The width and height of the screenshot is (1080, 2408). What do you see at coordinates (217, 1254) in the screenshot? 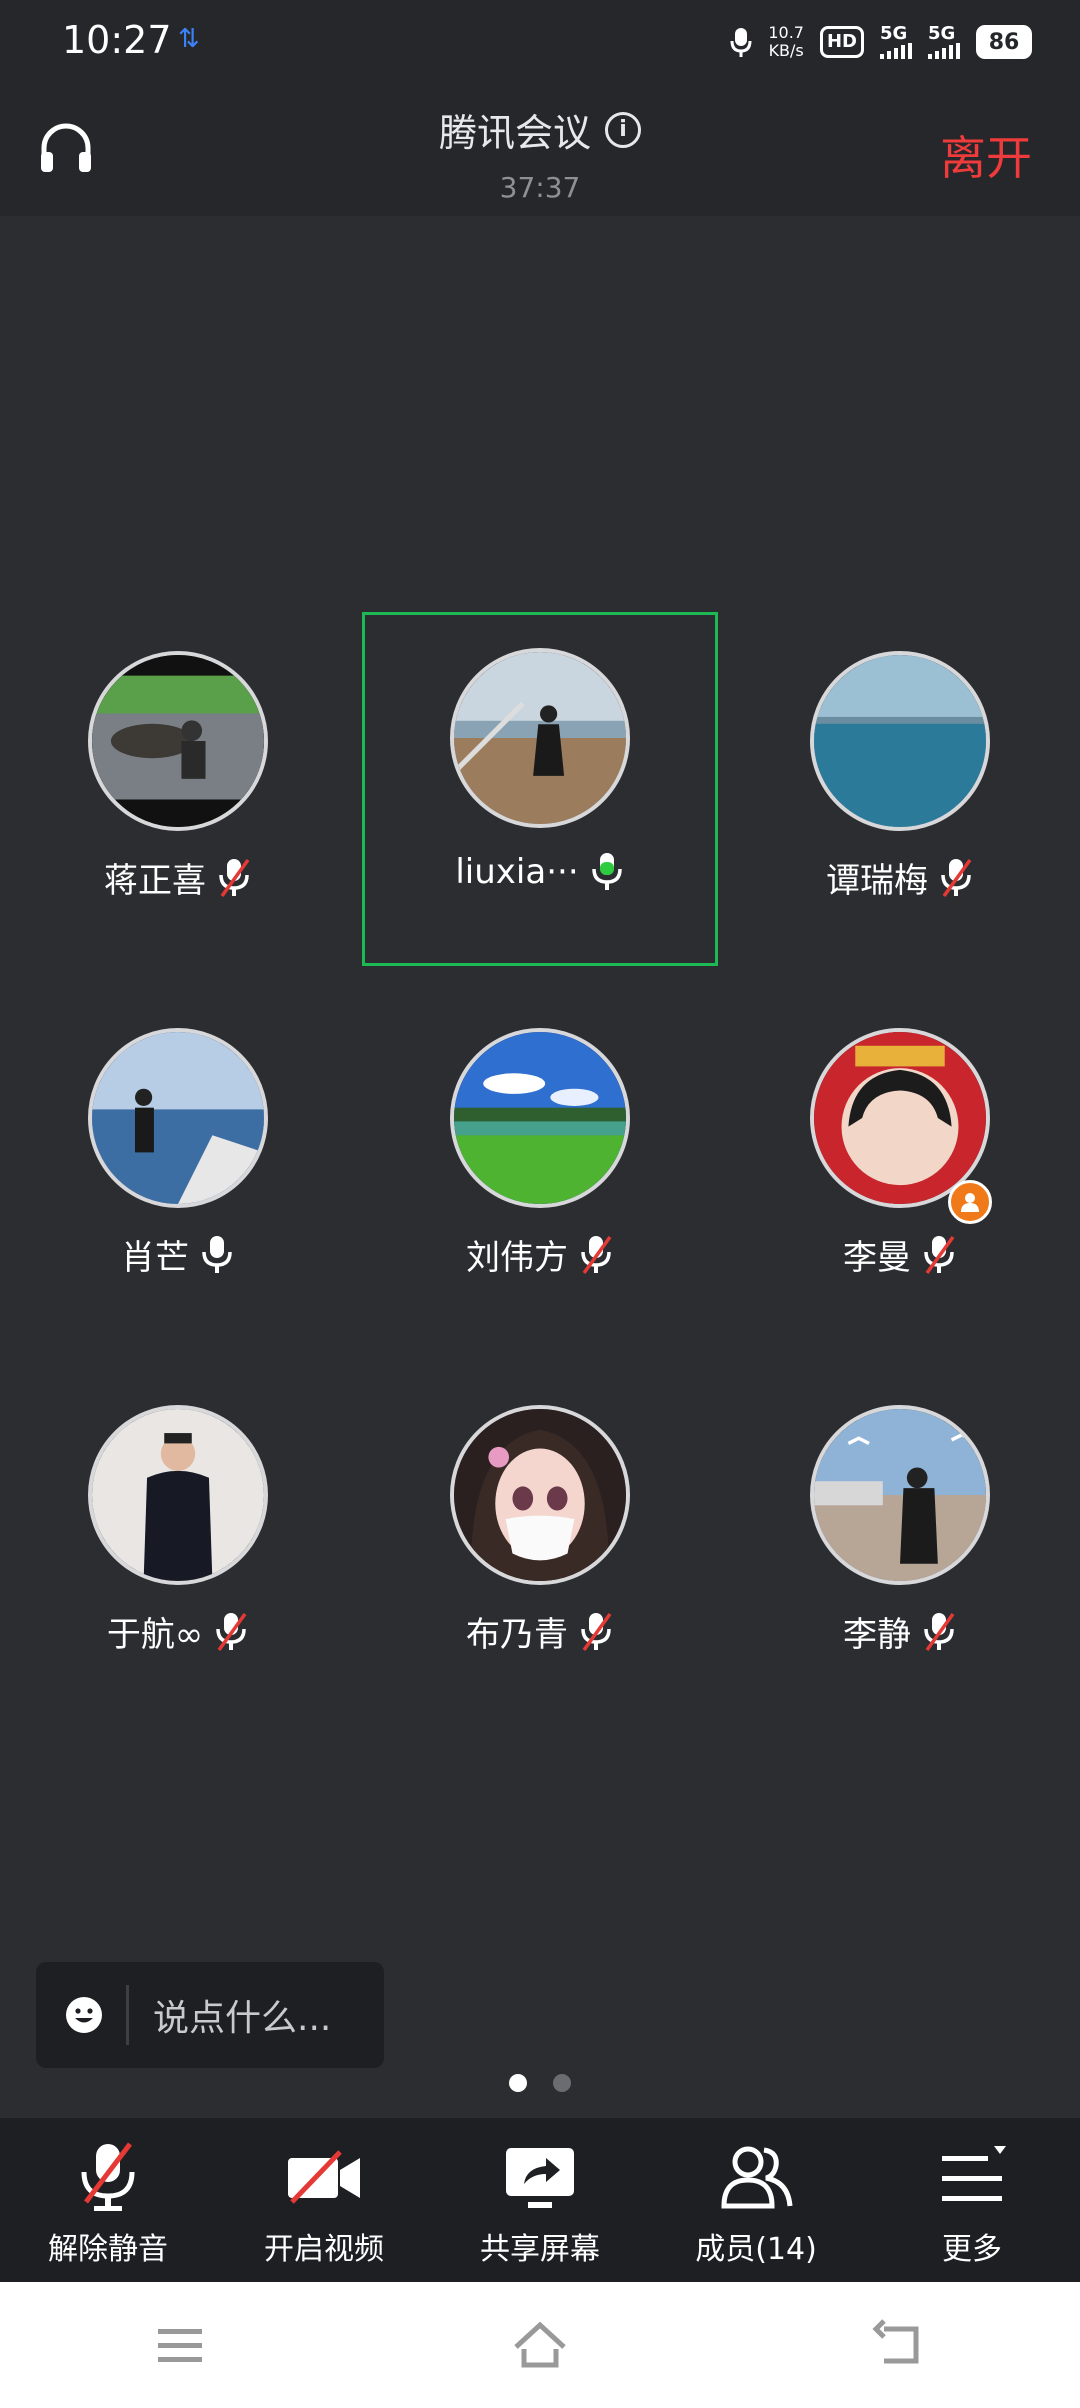
I see `mic-on-icon` at bounding box center [217, 1254].